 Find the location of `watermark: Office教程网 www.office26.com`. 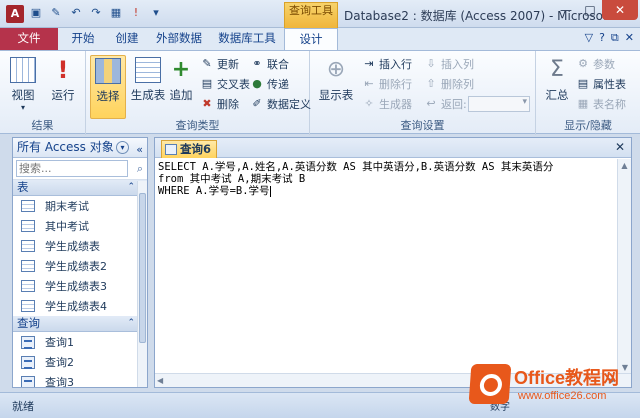

watermark: Office教程网 www.office26.com is located at coordinates (552, 386).